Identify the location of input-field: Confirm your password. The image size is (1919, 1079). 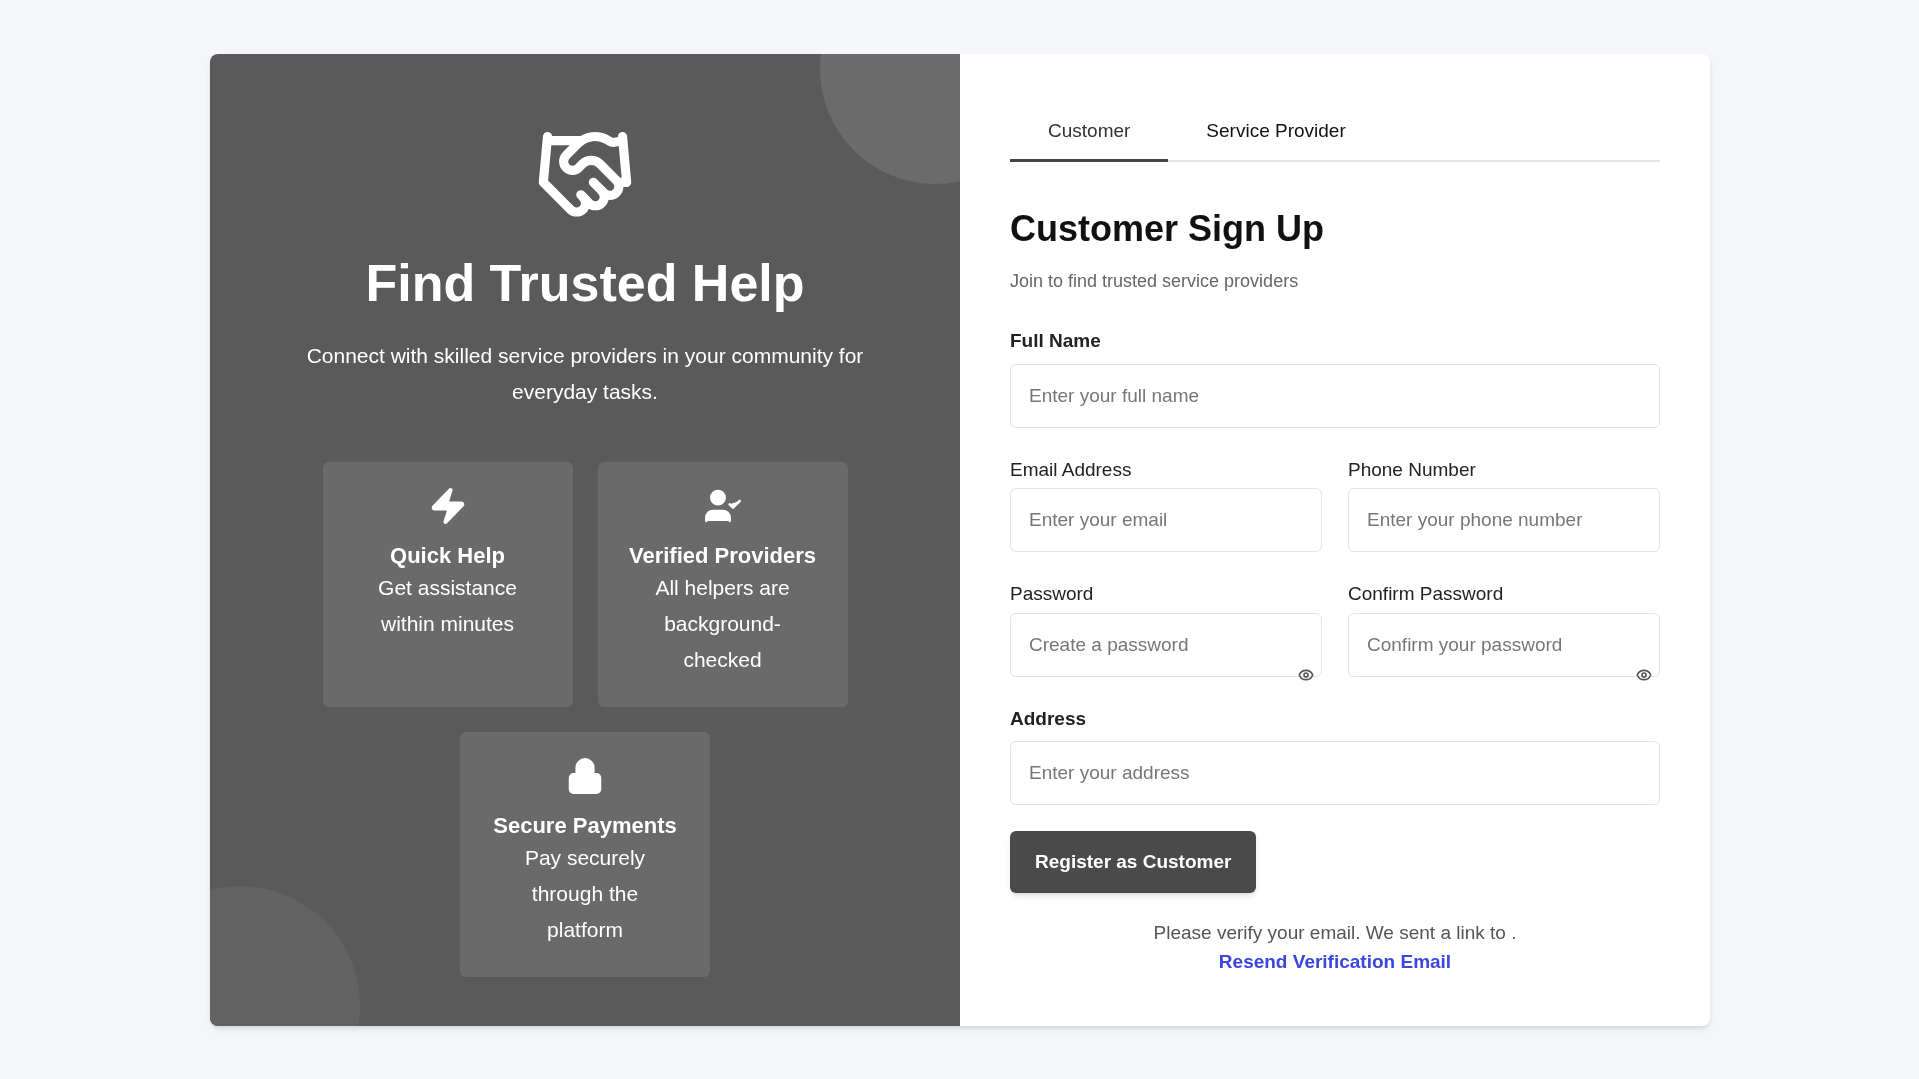
(1504, 644).